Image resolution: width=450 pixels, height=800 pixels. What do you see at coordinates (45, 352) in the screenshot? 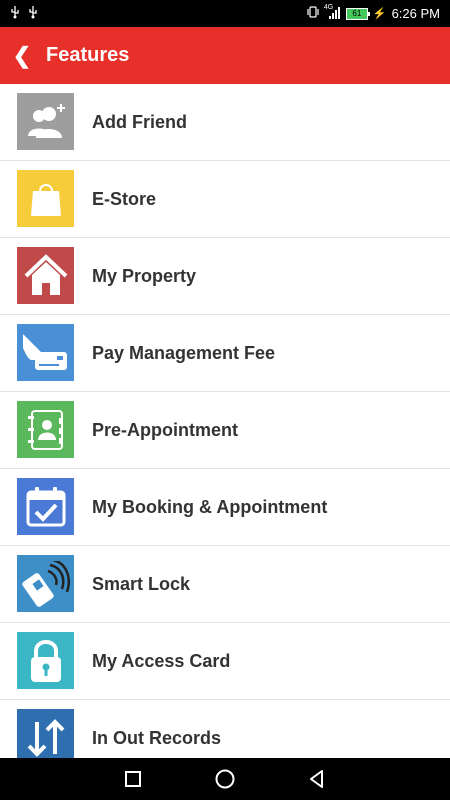
I see `card-payment-icon` at bounding box center [45, 352].